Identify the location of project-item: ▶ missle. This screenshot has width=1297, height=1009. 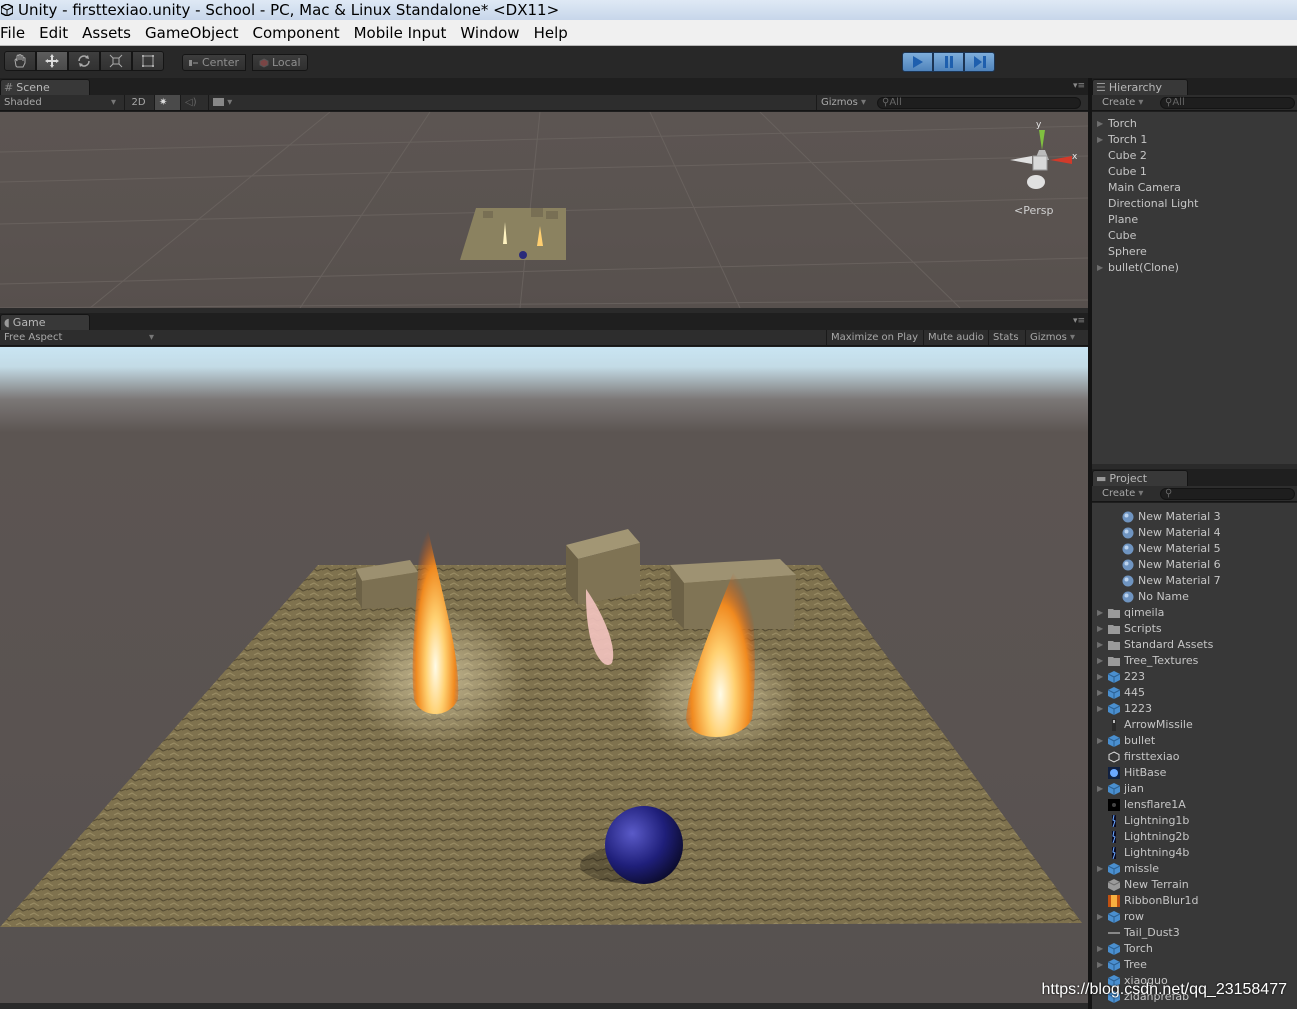
(1194, 869).